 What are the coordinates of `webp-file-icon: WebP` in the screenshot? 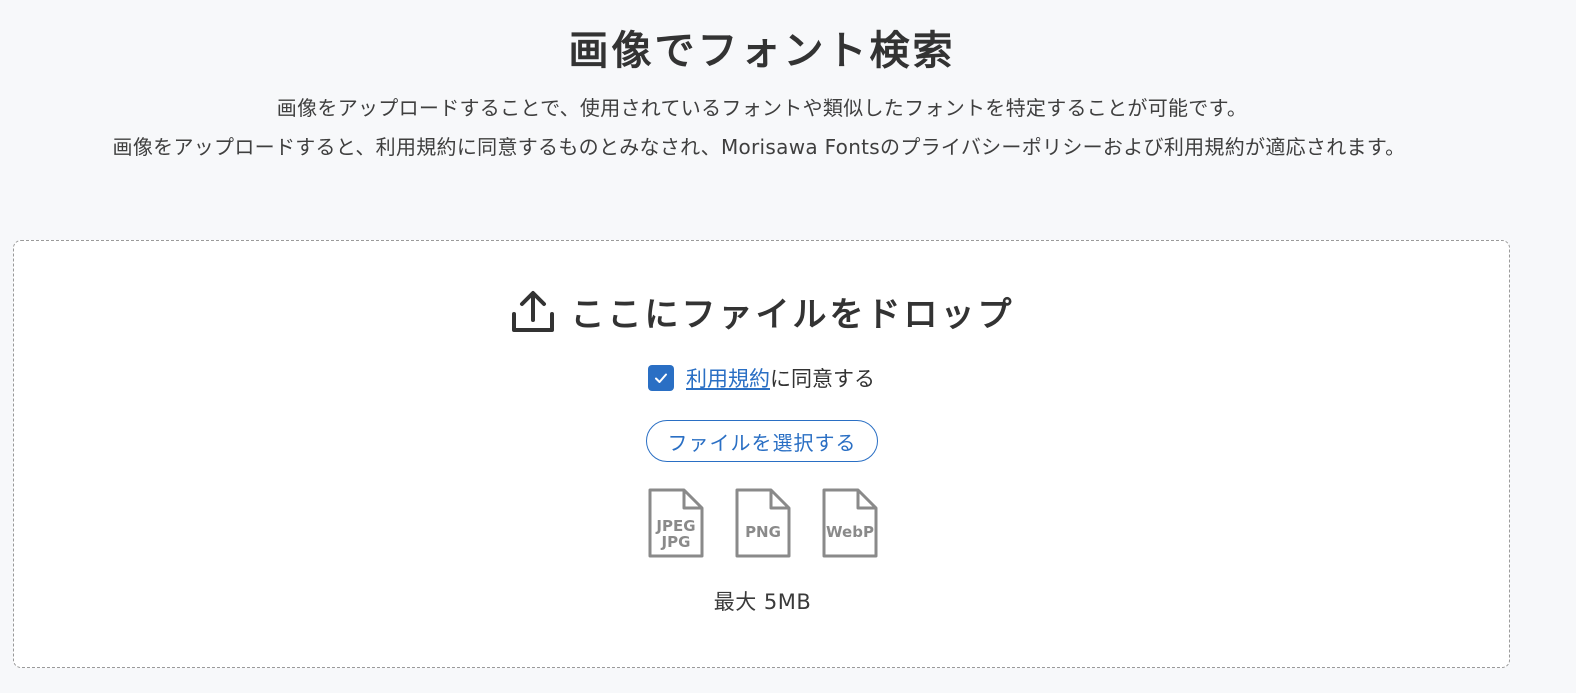 It's located at (850, 523).